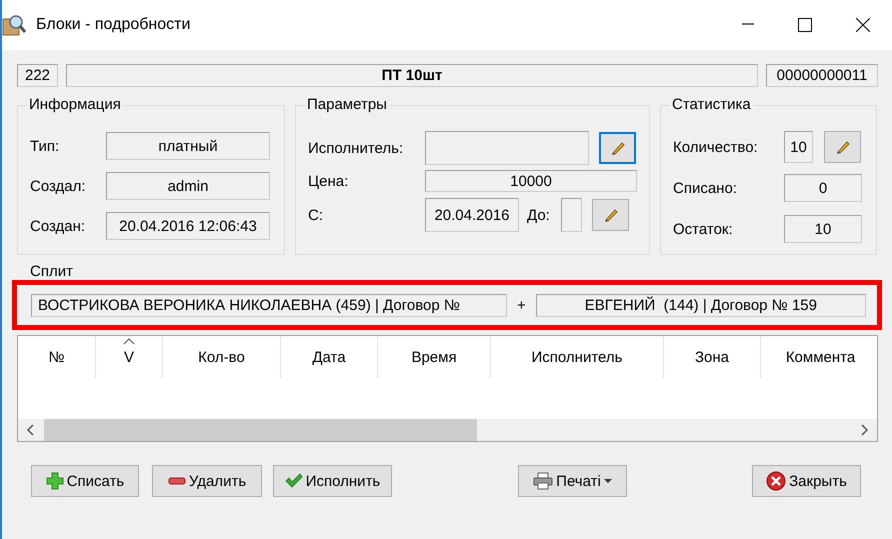 Image resolution: width=892 pixels, height=539 pixels. What do you see at coordinates (705, 188) in the screenshot?
I see `field-label: Списано:` at bounding box center [705, 188].